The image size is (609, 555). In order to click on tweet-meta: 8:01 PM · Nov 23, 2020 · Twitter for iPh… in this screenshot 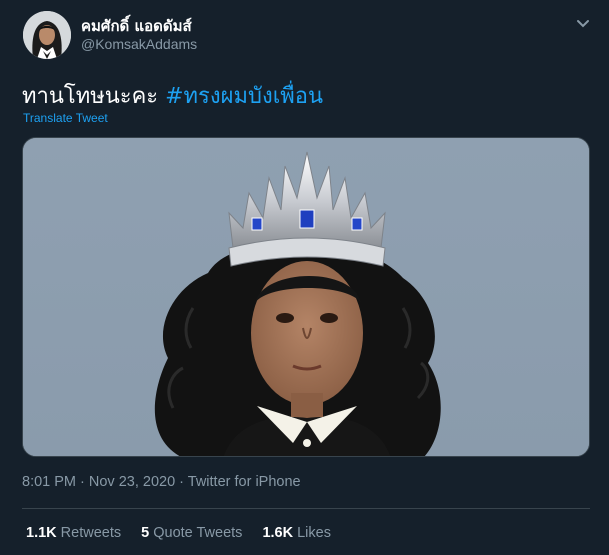, I will do `click(161, 482)`.